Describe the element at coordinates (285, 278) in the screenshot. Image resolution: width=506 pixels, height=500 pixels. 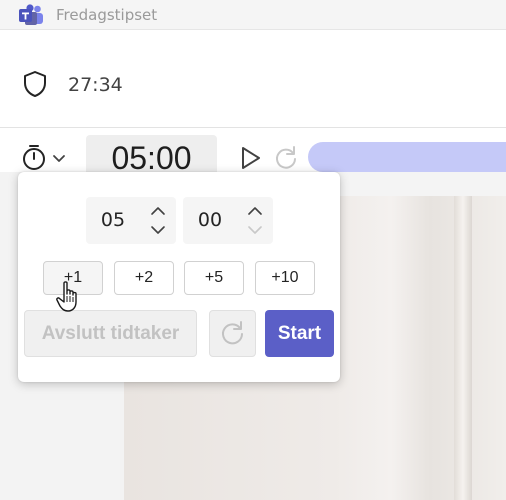
I see `add-10-minutes-button: +10` at that location.